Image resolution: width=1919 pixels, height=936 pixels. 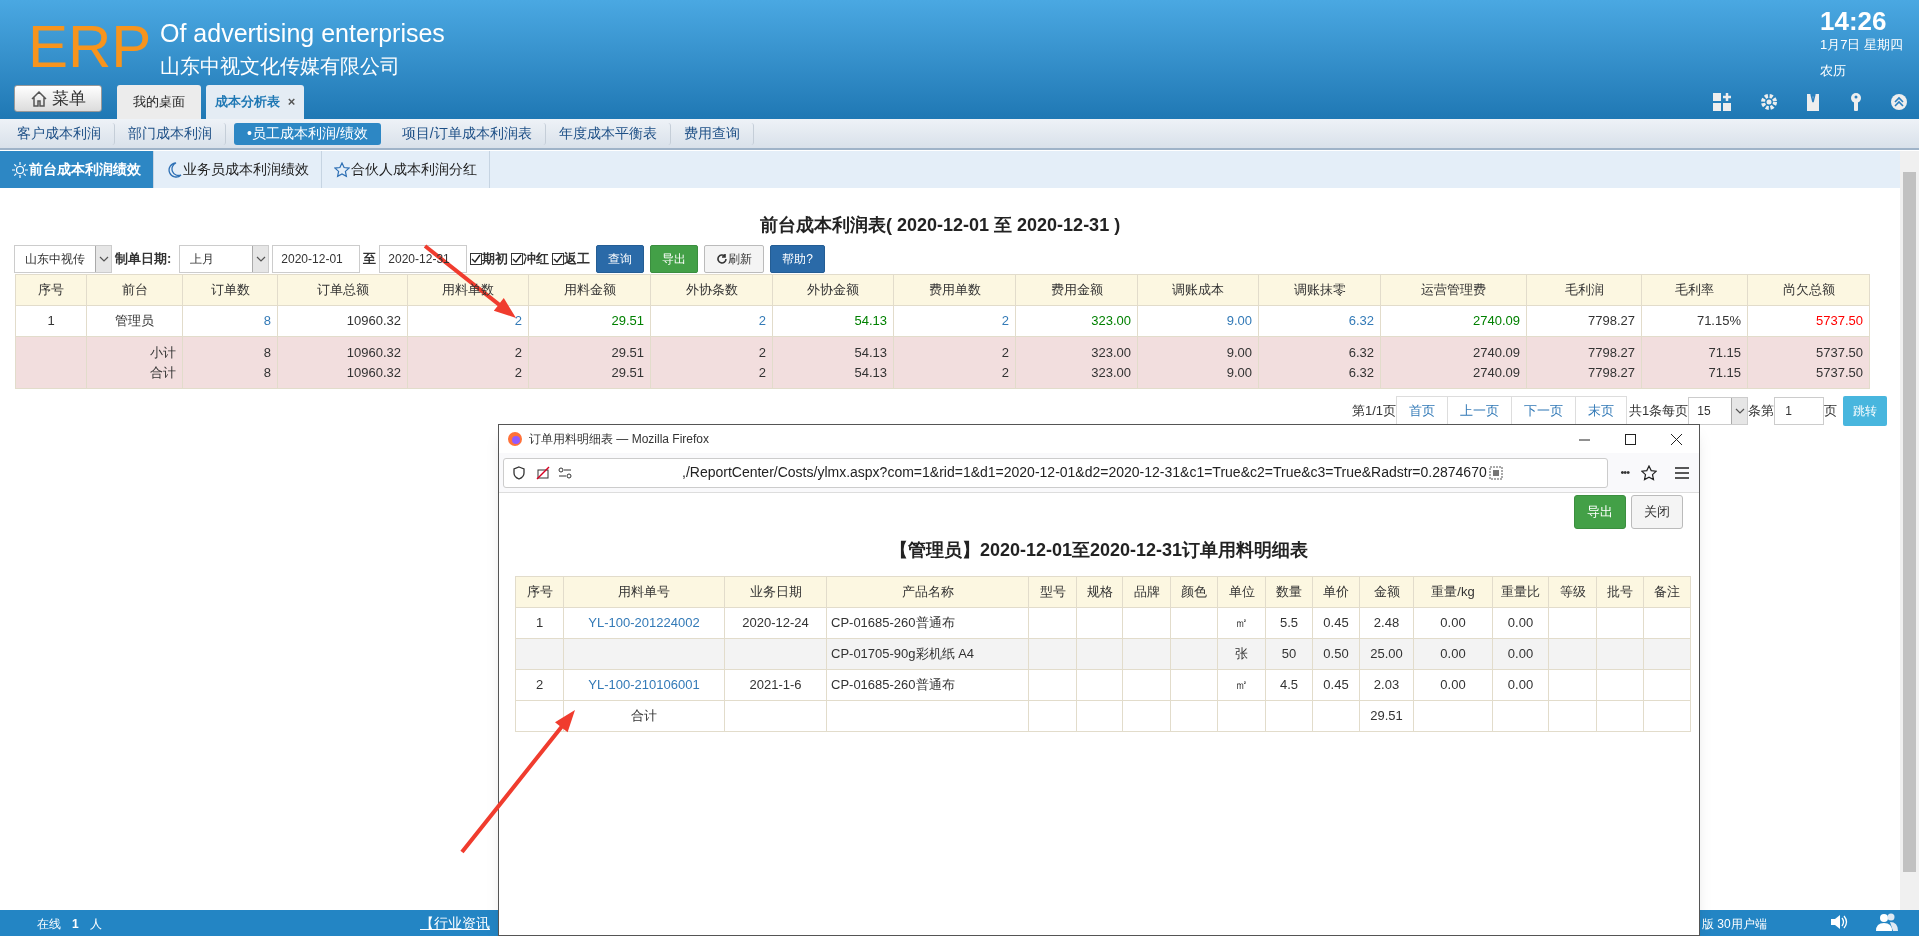 What do you see at coordinates (620, 259) in the screenshot?
I see `toolbar-button: 查询` at bounding box center [620, 259].